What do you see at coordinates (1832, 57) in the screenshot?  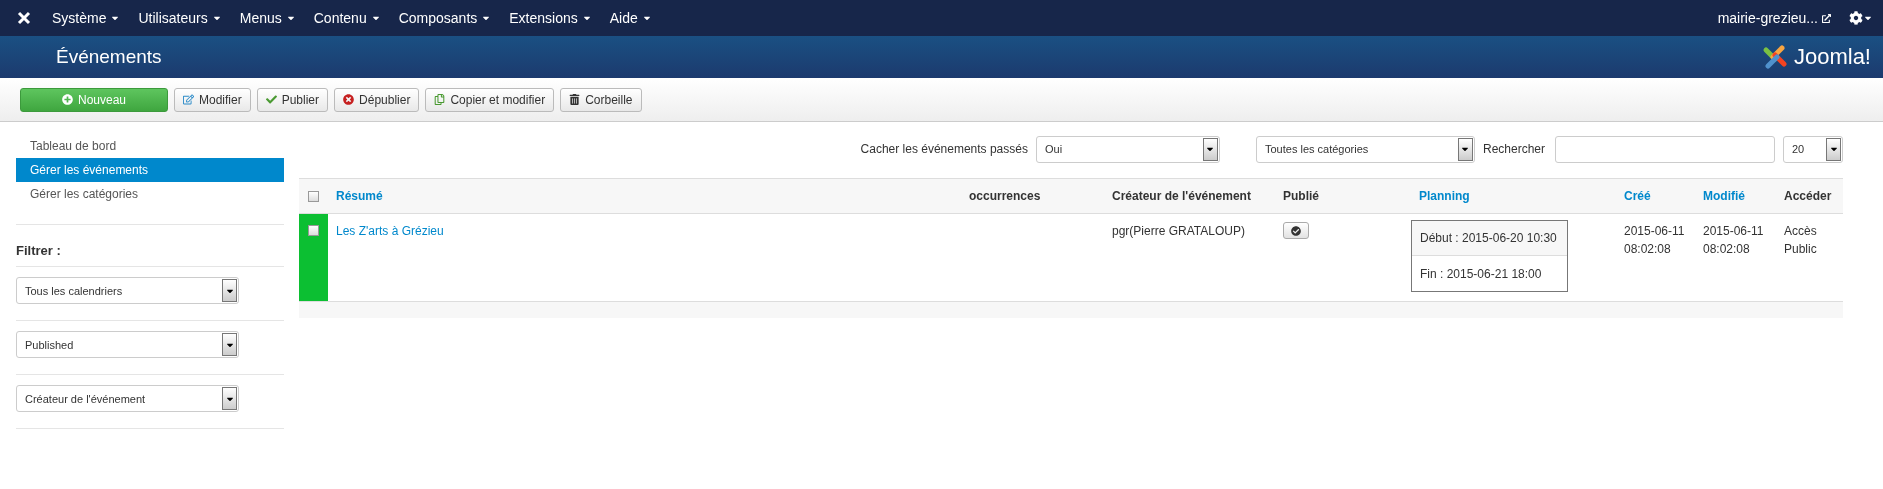 I see `brand-name: Joomla!` at bounding box center [1832, 57].